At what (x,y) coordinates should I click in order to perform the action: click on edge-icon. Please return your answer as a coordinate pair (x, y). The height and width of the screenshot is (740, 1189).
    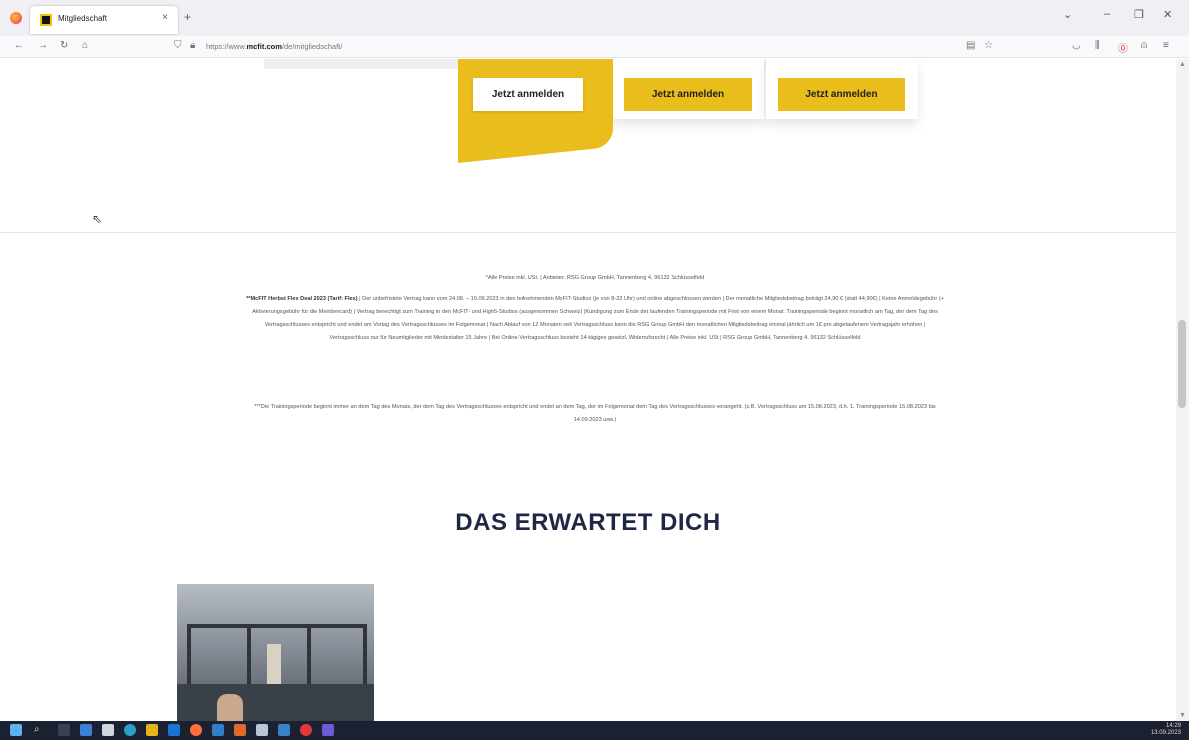
    Looking at the image, I should click on (130, 730).